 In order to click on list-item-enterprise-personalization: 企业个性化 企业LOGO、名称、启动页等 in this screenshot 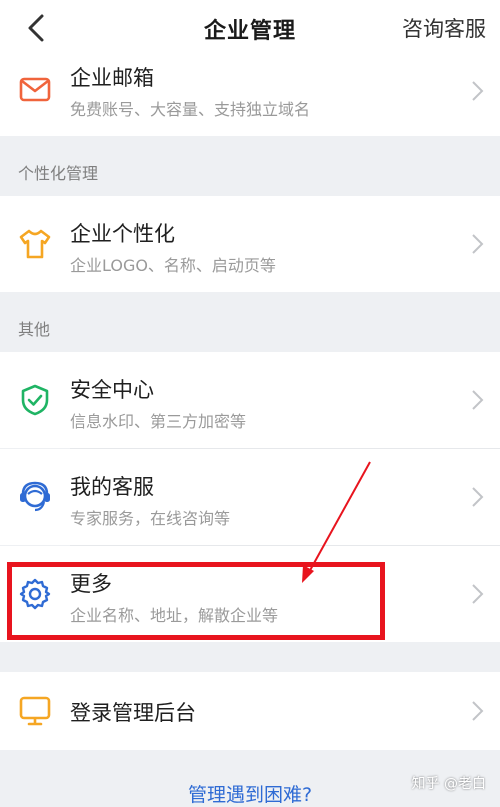, I will do `click(250, 244)`.